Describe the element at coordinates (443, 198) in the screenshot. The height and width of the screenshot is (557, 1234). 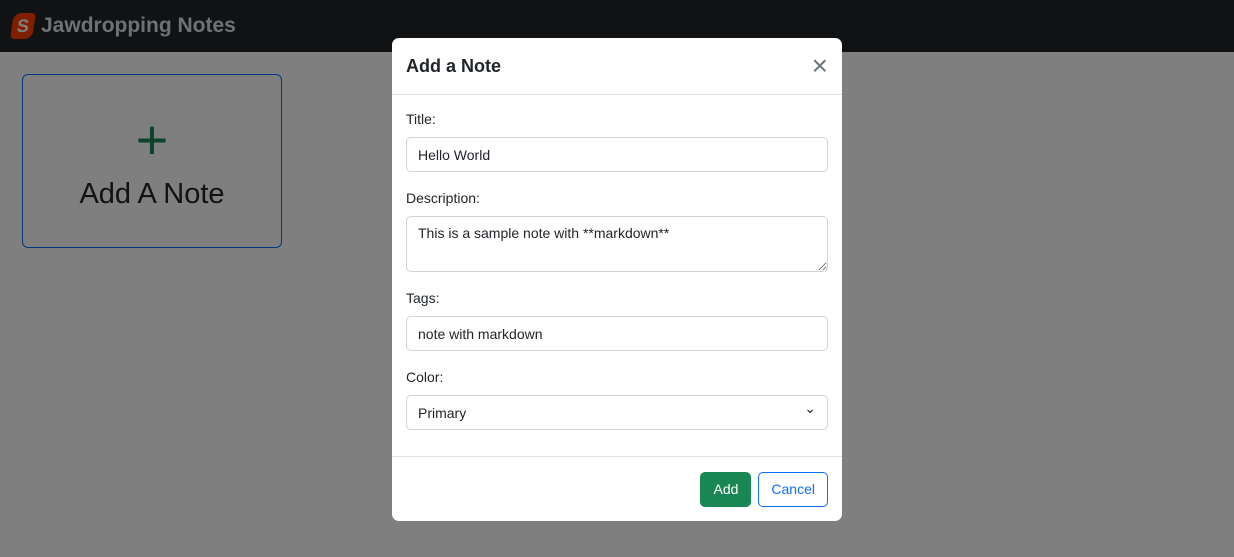
I see `description-label: Description:` at that location.